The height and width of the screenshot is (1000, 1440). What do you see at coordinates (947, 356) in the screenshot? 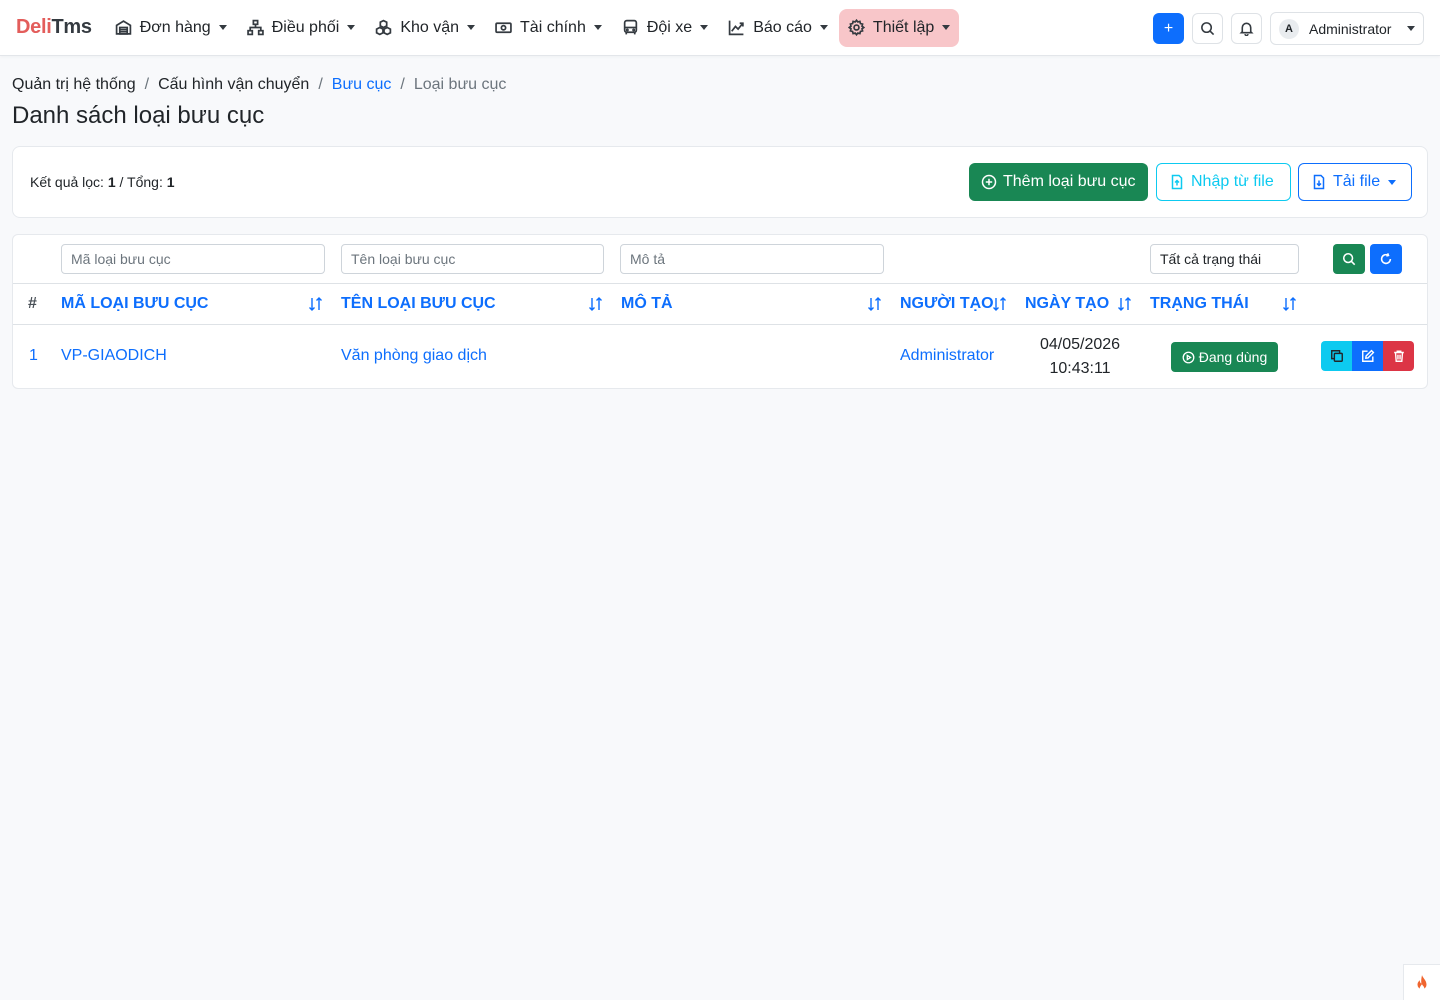
I see `row-creator-link: Administrator` at bounding box center [947, 356].